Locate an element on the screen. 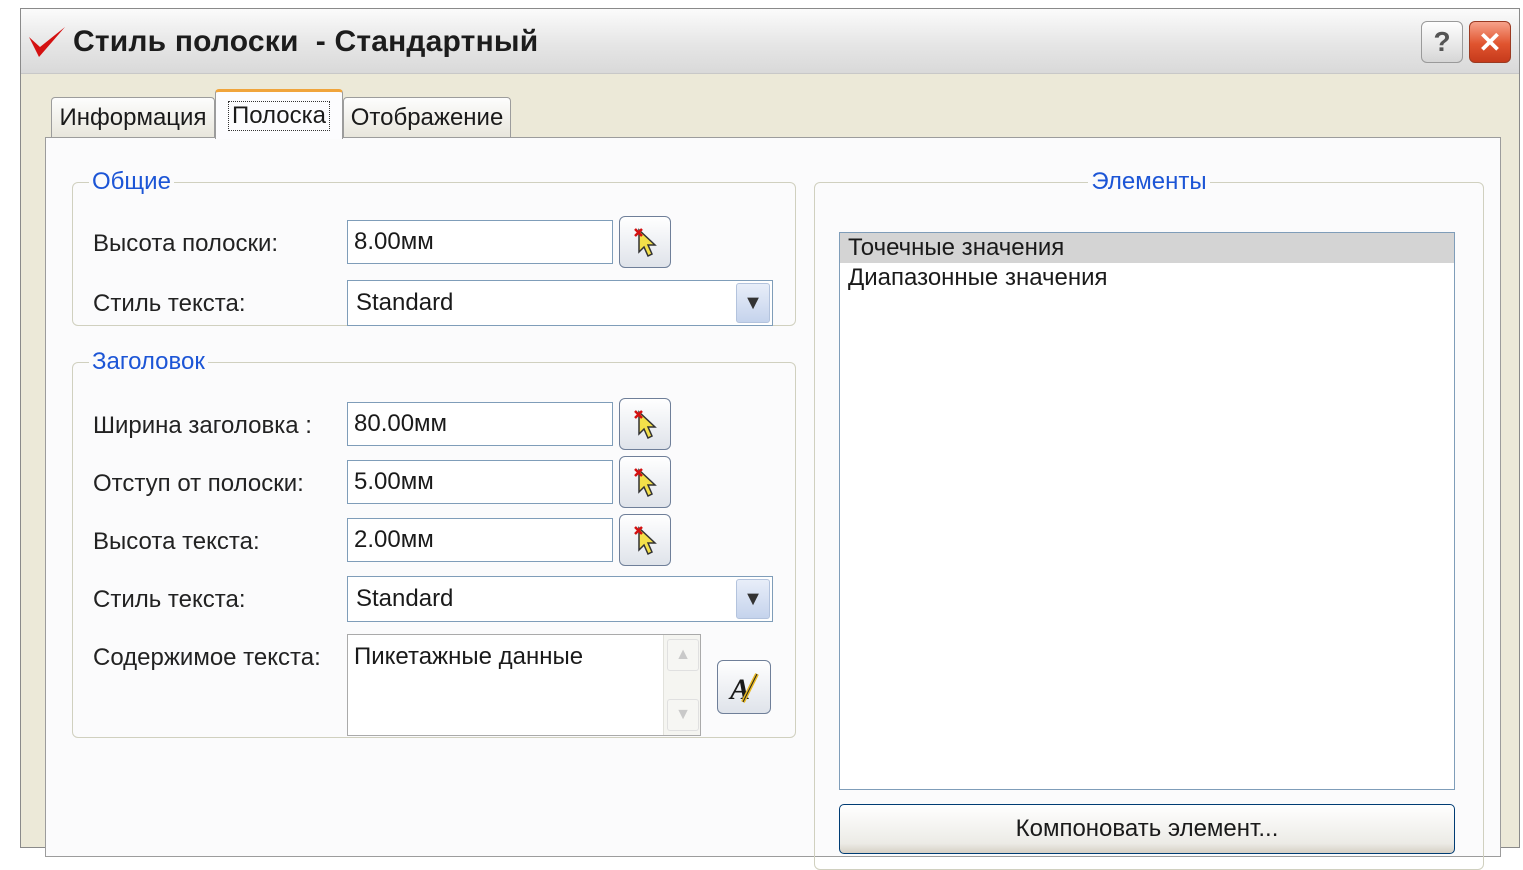  text-content-value: Пикетажные данные is located at coordinates (469, 656).